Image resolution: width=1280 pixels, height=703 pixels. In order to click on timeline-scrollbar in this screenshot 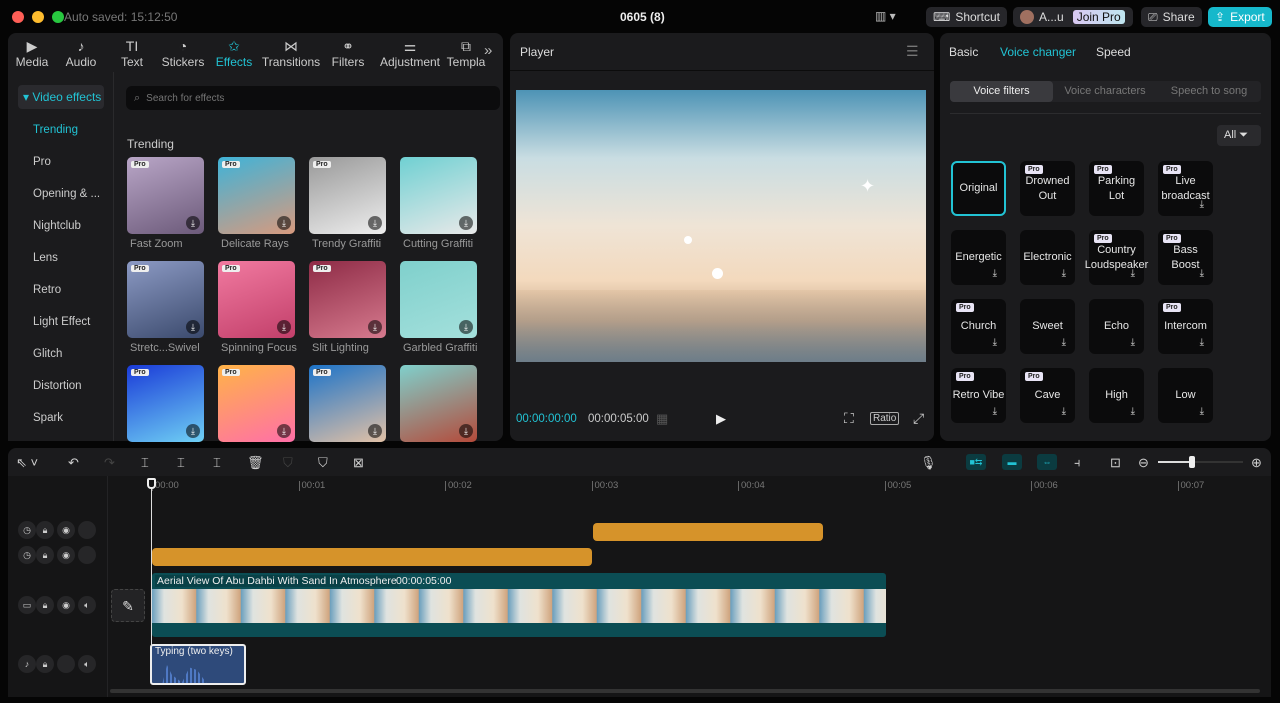, I will do `click(685, 691)`.